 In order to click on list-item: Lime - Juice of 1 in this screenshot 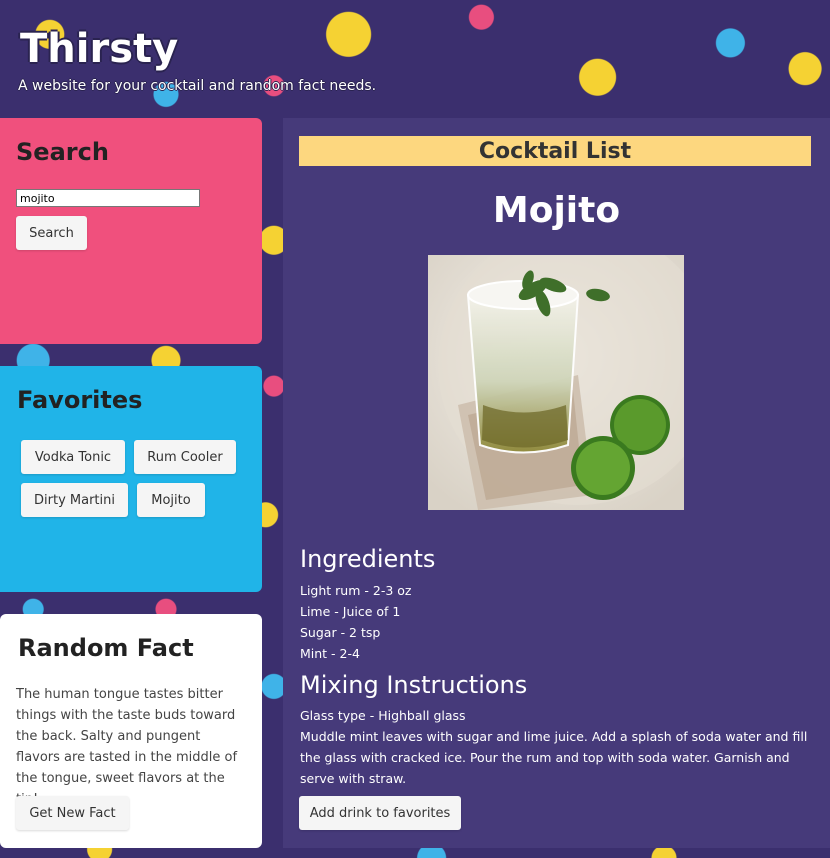, I will do `click(350, 611)`.